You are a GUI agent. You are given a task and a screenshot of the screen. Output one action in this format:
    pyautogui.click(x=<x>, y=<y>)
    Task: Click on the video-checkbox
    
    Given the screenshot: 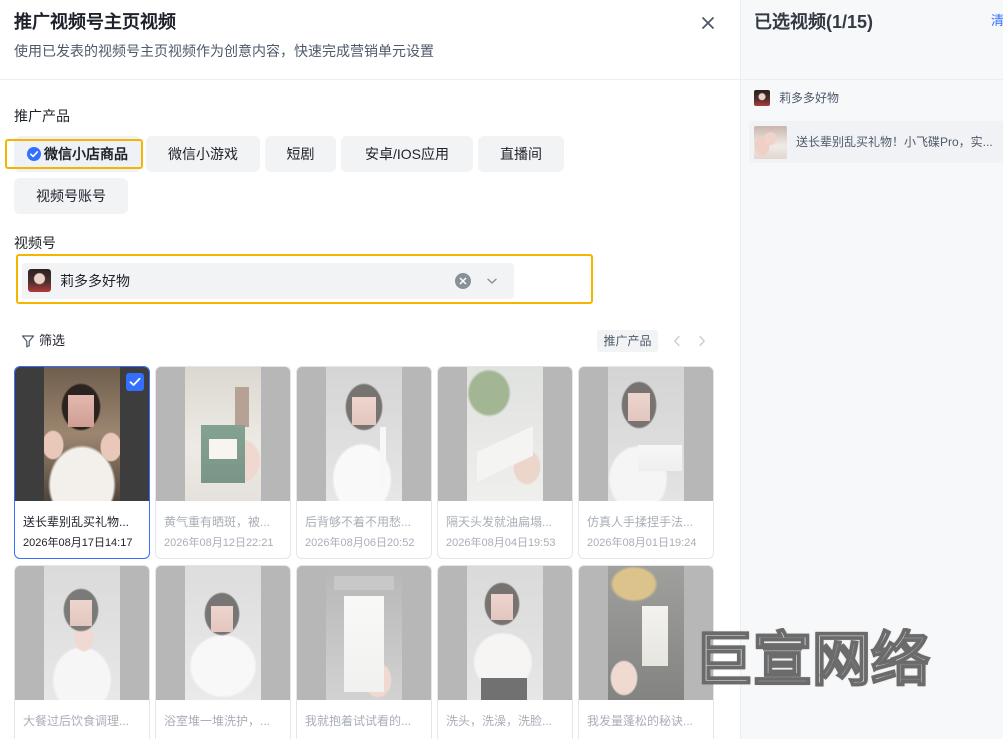 What is the action you would take?
    pyautogui.click(x=135, y=382)
    